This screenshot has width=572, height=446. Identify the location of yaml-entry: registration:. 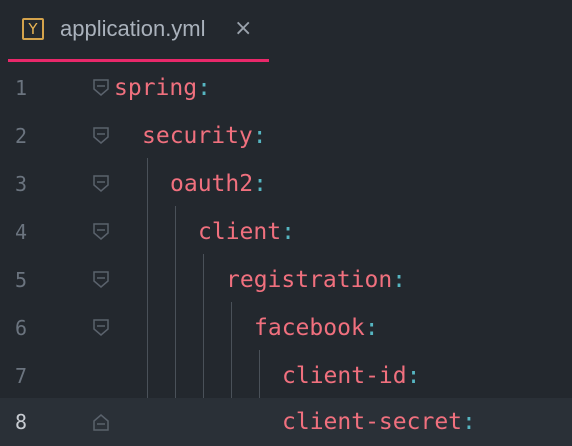
(316, 280).